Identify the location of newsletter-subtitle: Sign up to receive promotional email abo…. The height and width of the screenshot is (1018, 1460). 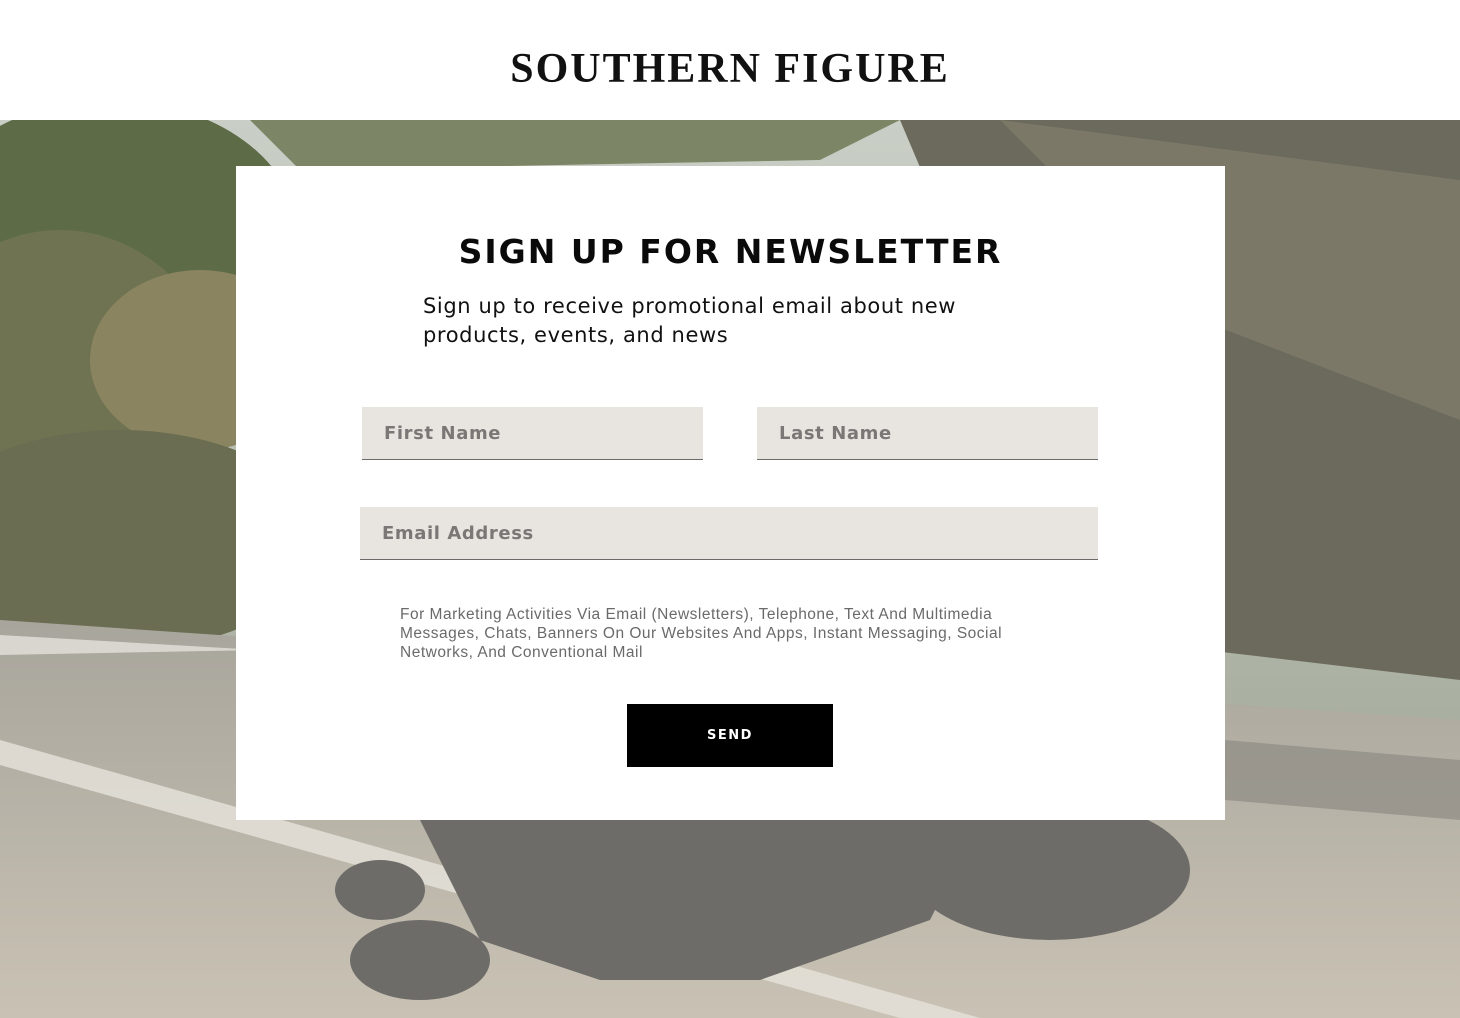
(690, 320).